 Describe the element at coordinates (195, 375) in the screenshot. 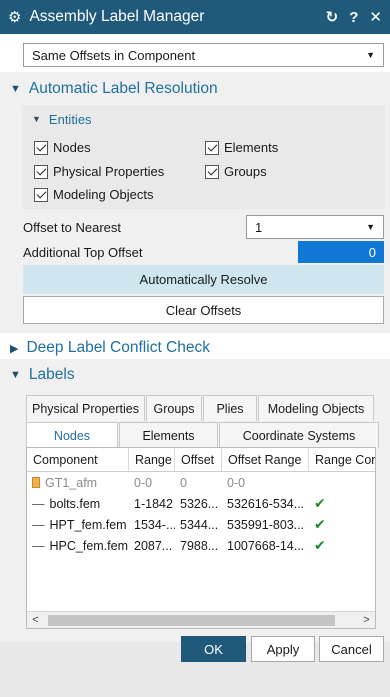

I see `labels-header: ▼ Labels` at that location.